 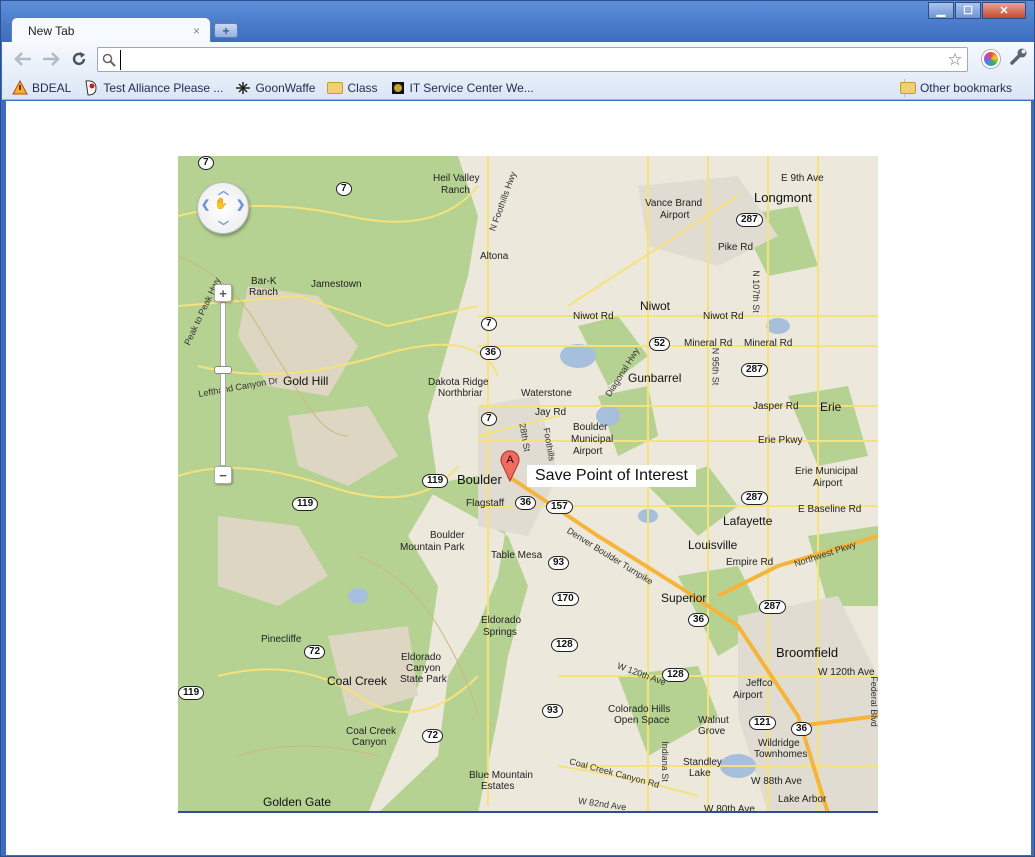 I want to click on save-poi-button: Save Point of Interest, so click(x=611, y=476).